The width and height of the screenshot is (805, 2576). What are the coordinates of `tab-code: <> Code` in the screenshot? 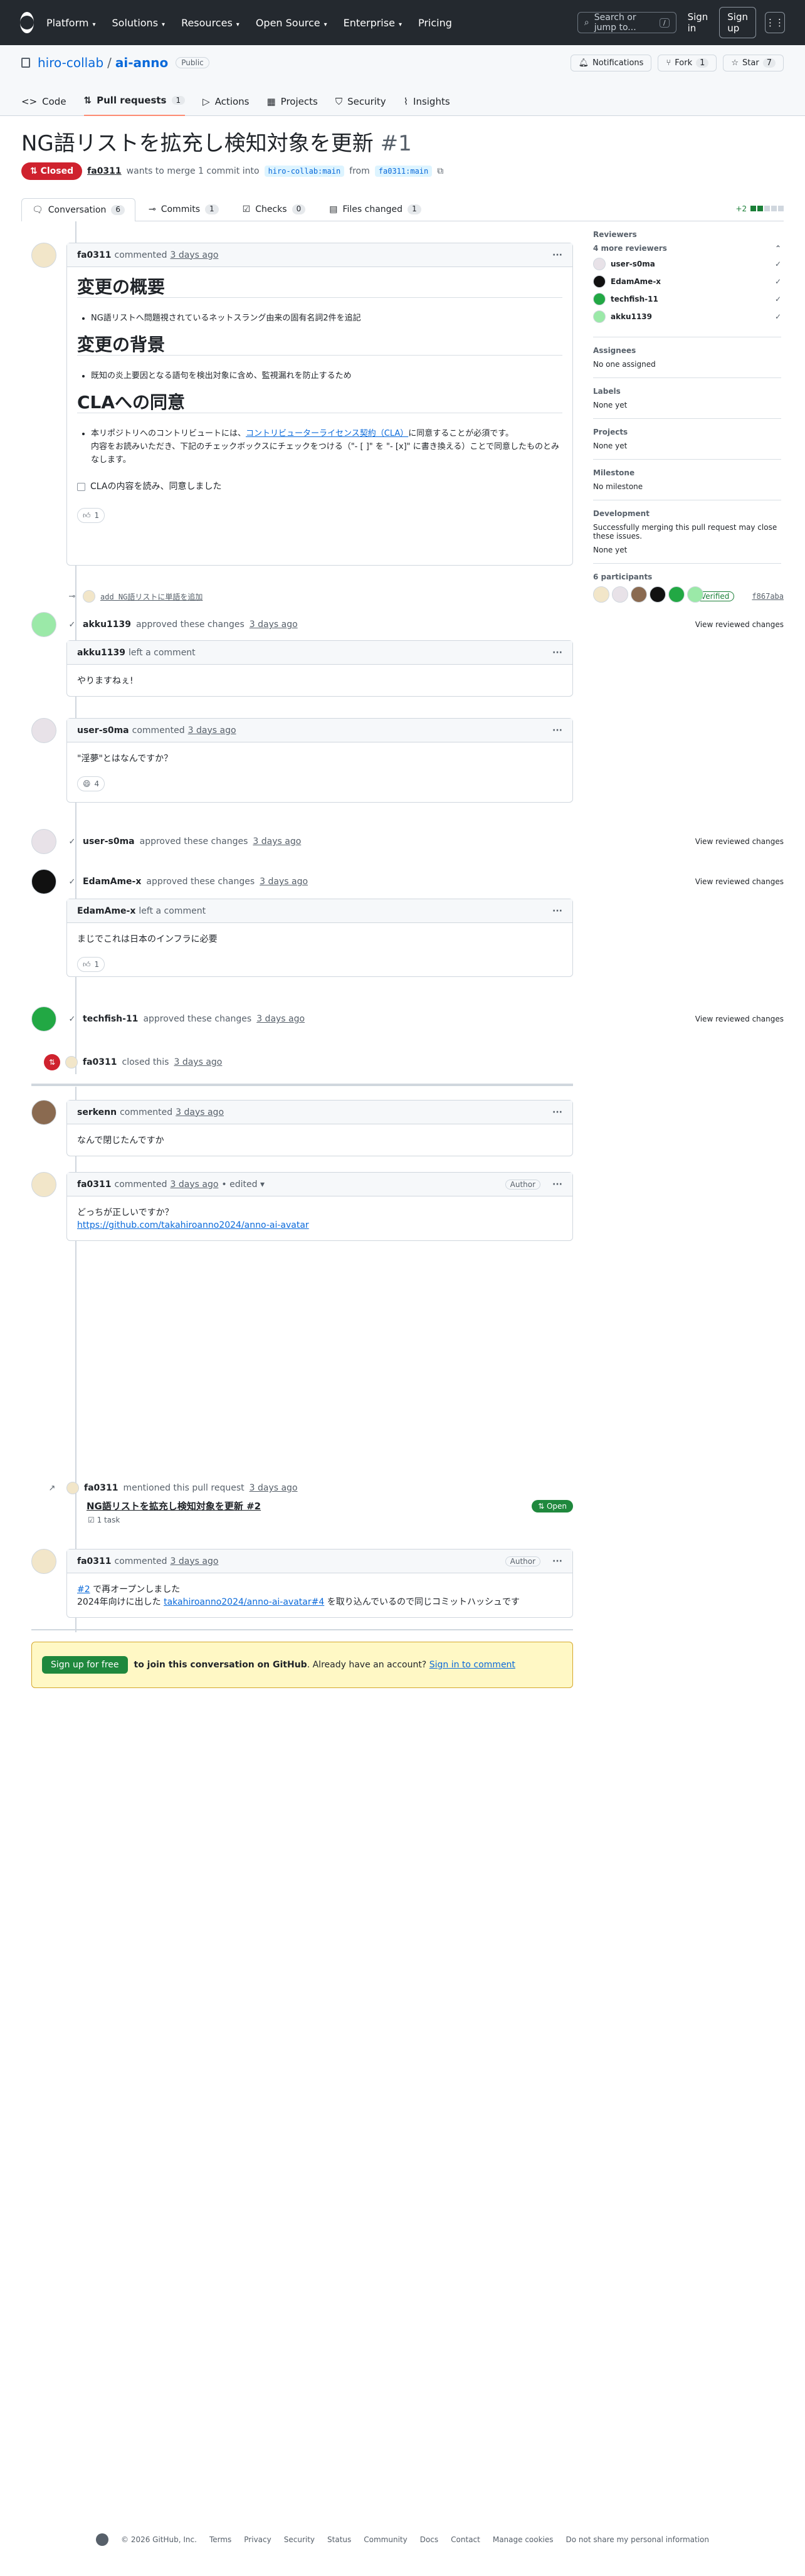 It's located at (43, 106).